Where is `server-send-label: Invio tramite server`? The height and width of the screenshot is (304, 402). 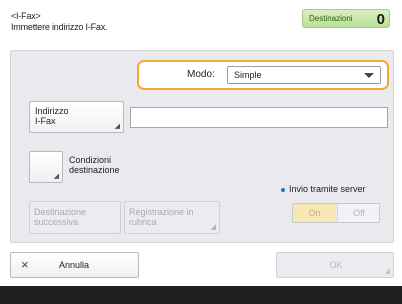 server-send-label: Invio tramite server is located at coordinates (327, 189).